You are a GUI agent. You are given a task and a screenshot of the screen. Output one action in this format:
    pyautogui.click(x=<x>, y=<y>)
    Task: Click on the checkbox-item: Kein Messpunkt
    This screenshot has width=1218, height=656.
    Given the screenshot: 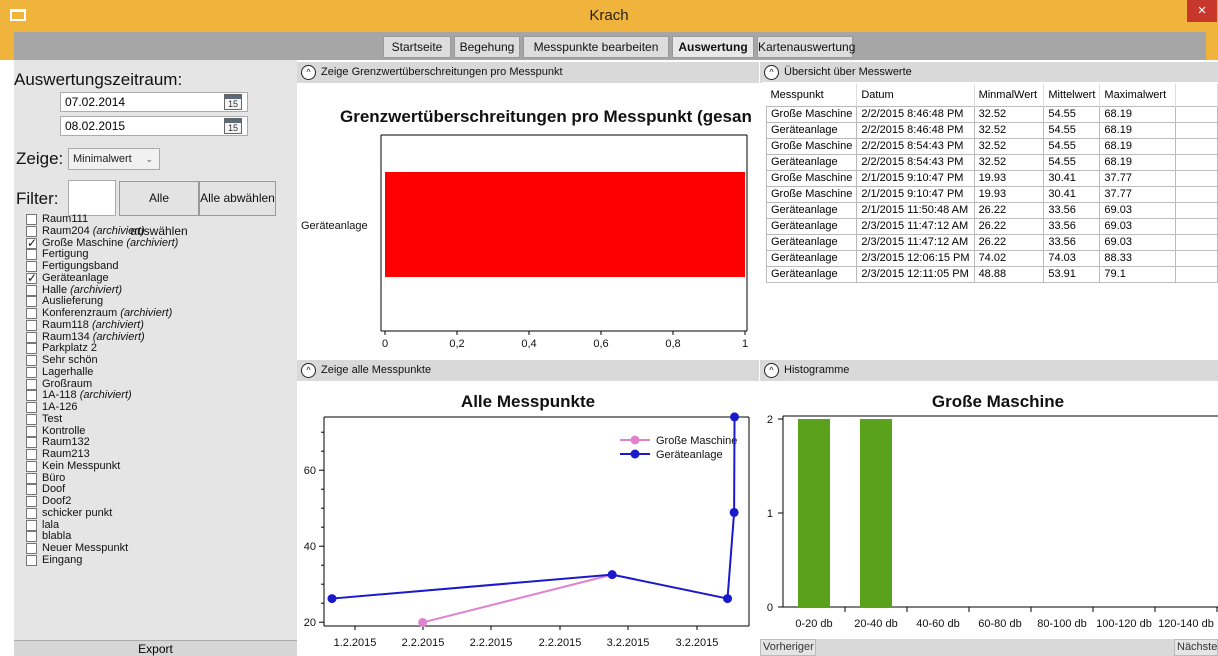 What is the action you would take?
    pyautogui.click(x=158, y=466)
    